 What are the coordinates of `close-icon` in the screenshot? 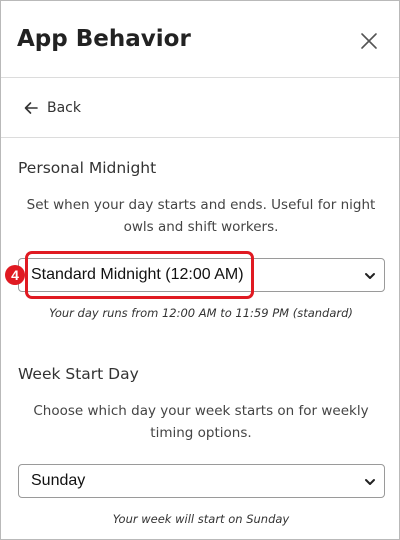 It's located at (369, 41).